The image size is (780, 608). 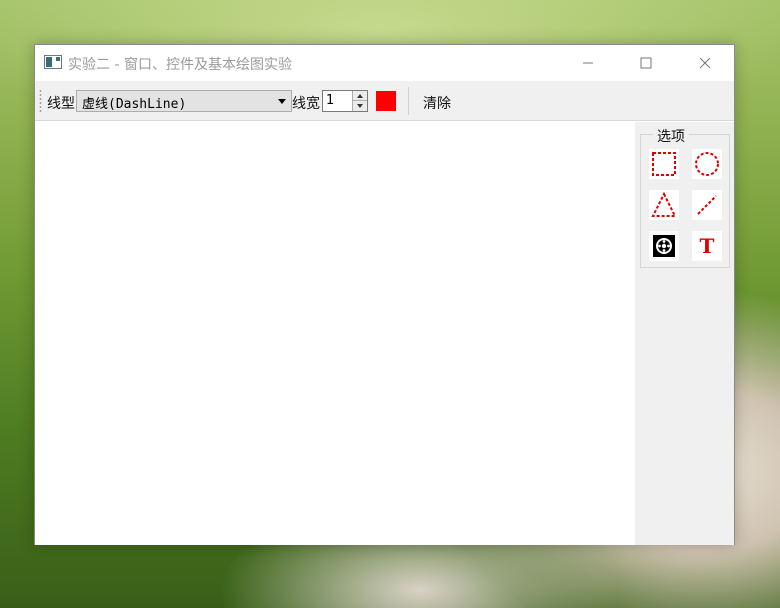 I want to click on minimize-button, so click(x=588, y=63).